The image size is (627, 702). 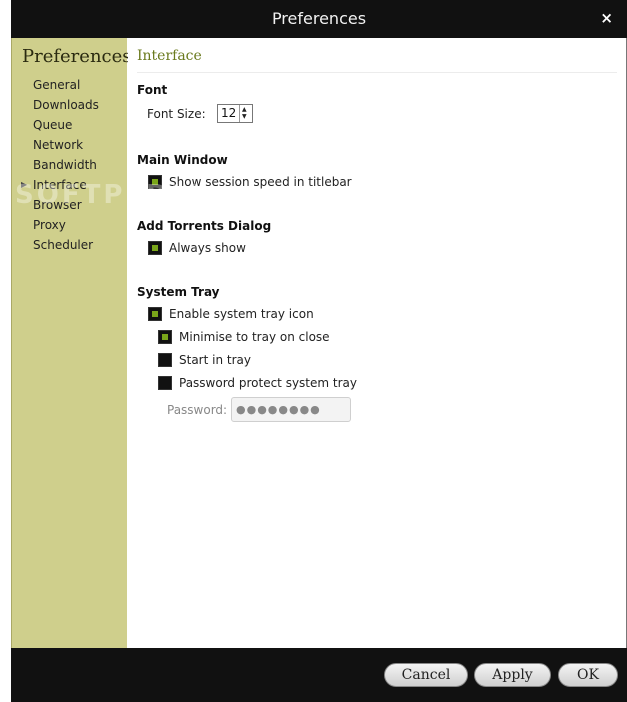 What do you see at coordinates (244, 117) in the screenshot?
I see `stepper-down-icon: ▼` at bounding box center [244, 117].